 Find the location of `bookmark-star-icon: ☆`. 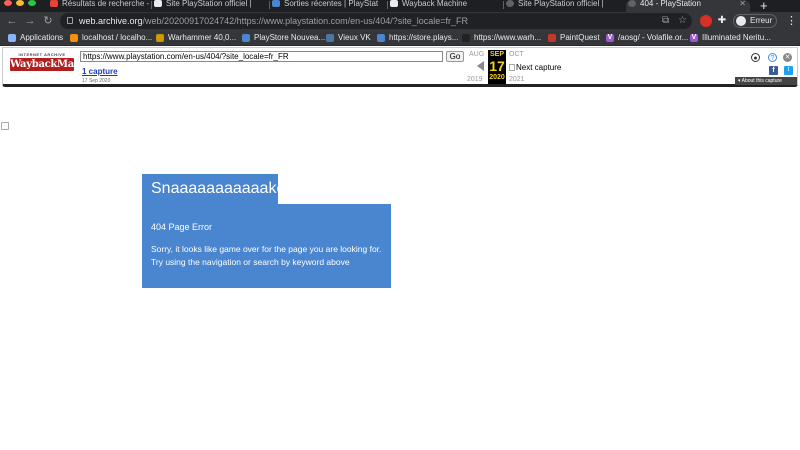

bookmark-star-icon: ☆ is located at coordinates (682, 20).